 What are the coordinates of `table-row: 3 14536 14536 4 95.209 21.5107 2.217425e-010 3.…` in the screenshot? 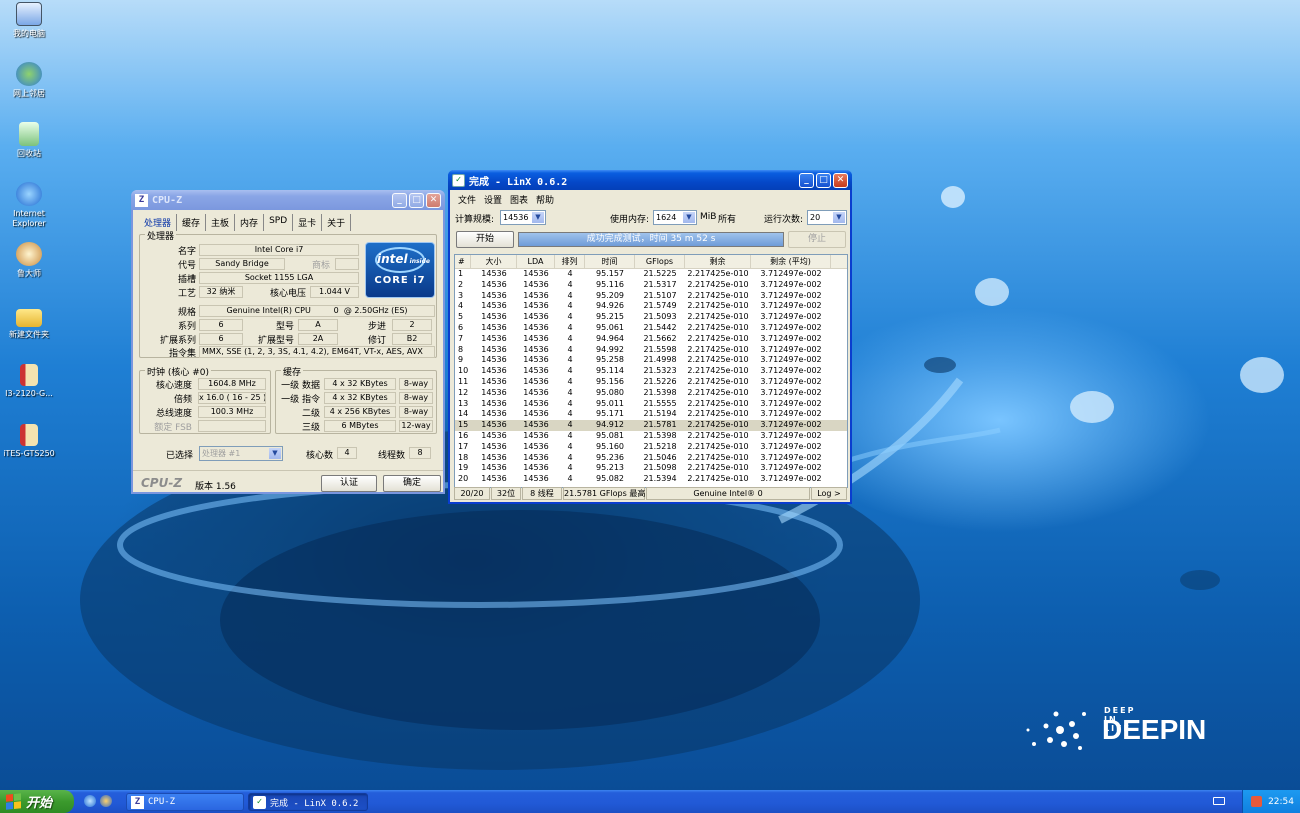 It's located at (651, 296).